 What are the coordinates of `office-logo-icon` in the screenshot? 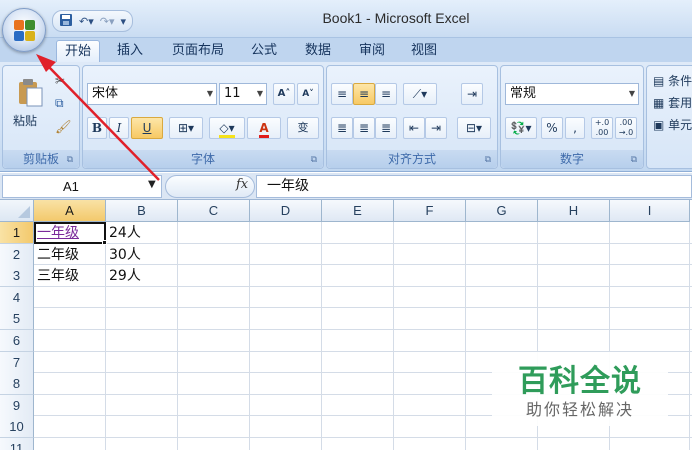 It's located at (25, 31).